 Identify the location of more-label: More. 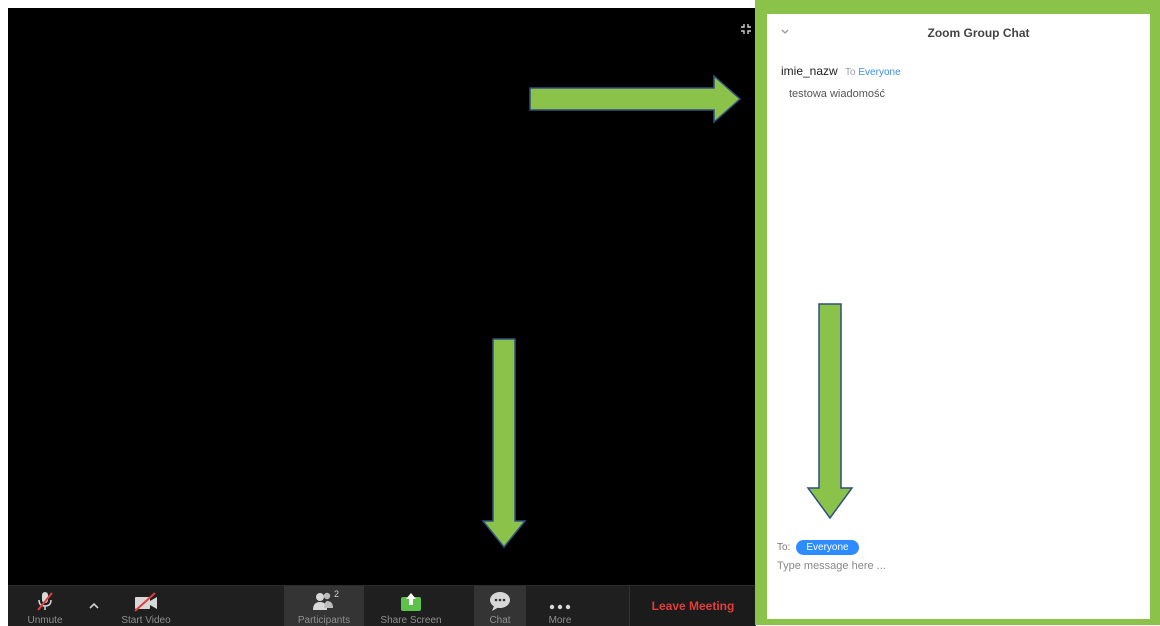
(560, 620).